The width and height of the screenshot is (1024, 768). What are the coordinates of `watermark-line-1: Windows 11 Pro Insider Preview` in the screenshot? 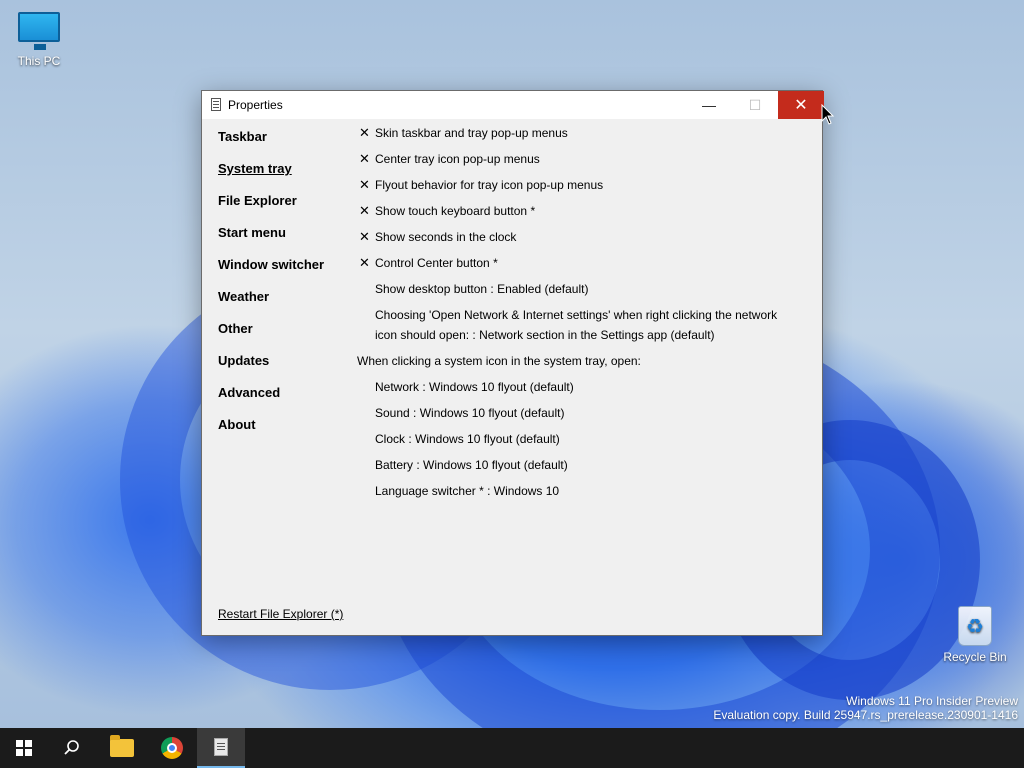 It's located at (932, 701).